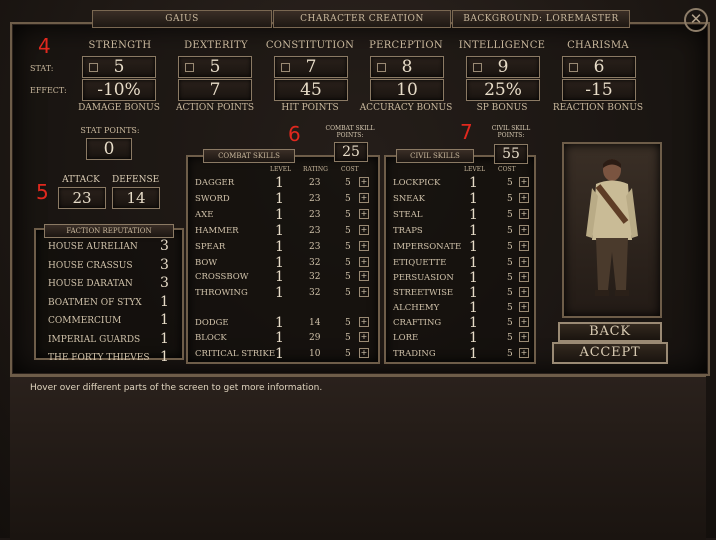 The width and height of the screenshot is (716, 540). What do you see at coordinates (315, 323) in the screenshot?
I see `skill-rating: 14` at bounding box center [315, 323].